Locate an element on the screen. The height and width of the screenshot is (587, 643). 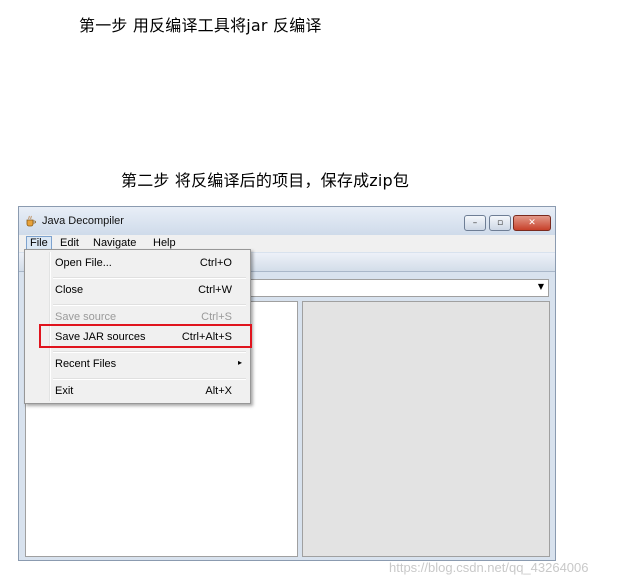
close-button: ✕ is located at coordinates (532, 223).